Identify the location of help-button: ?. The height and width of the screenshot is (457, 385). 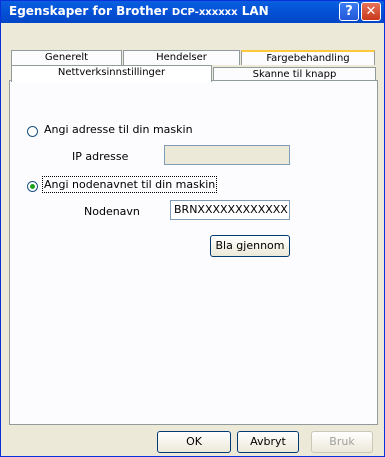
(349, 11).